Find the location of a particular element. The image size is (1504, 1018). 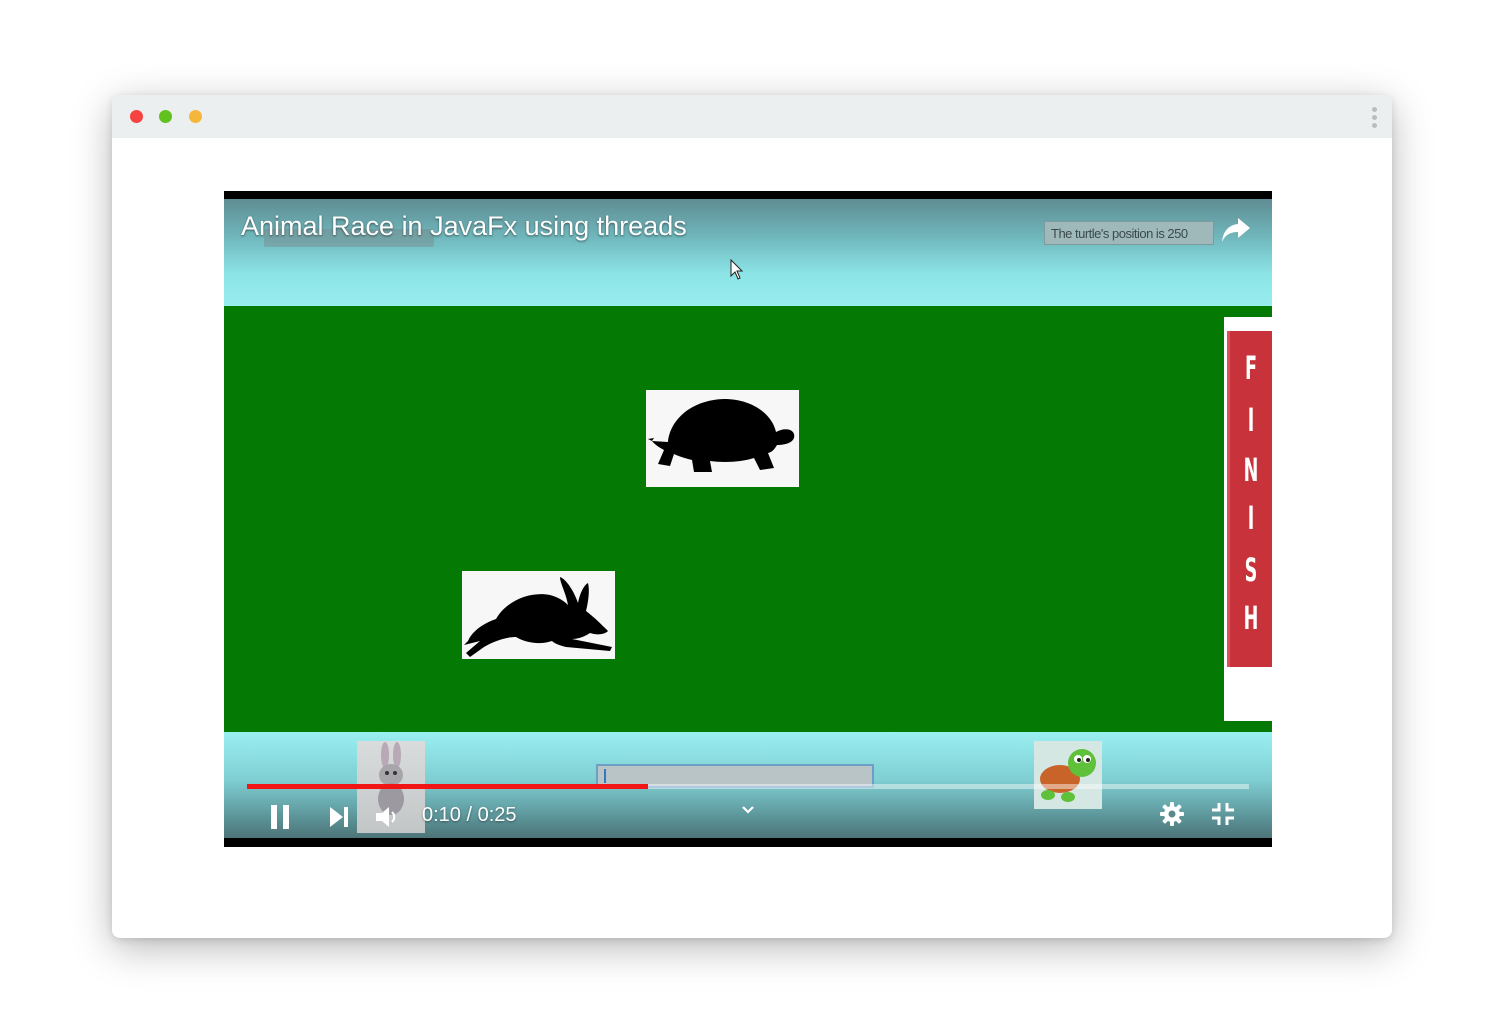

finish-banner: F I N I S H is located at coordinates (1249, 499).